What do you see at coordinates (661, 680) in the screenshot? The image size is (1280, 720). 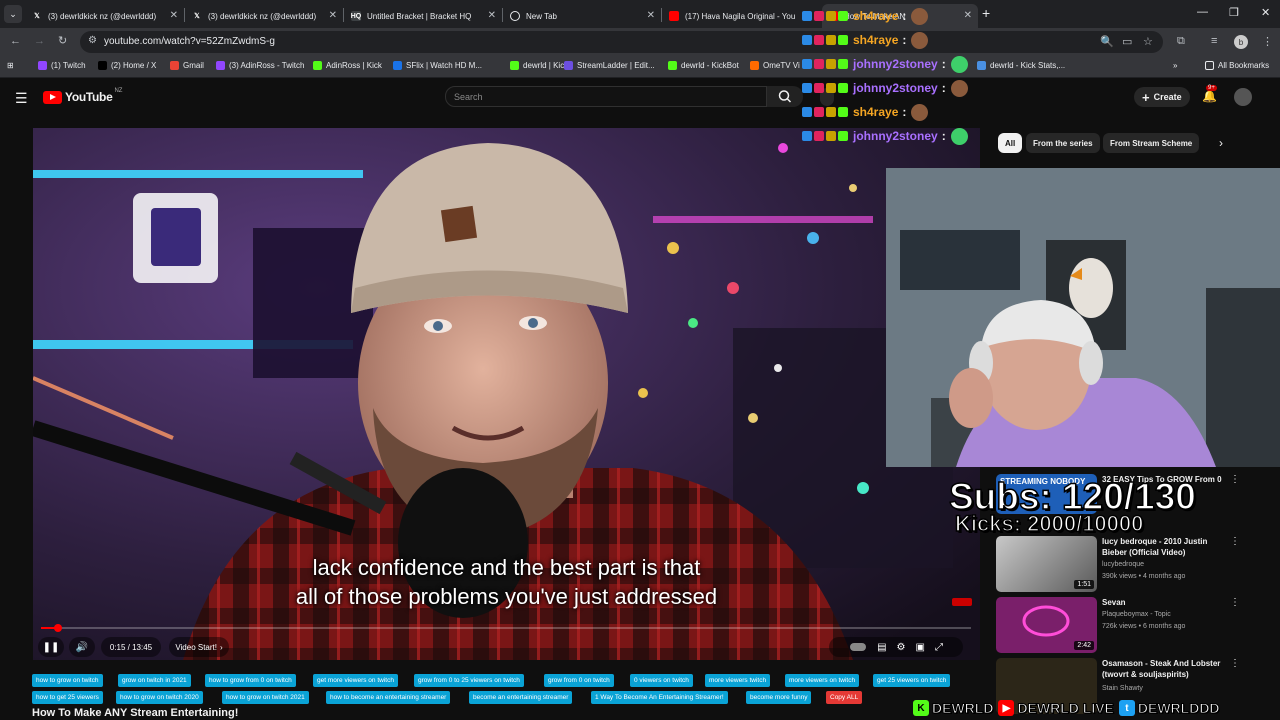 I see `tag-chip: 0 viewers on twitch` at bounding box center [661, 680].